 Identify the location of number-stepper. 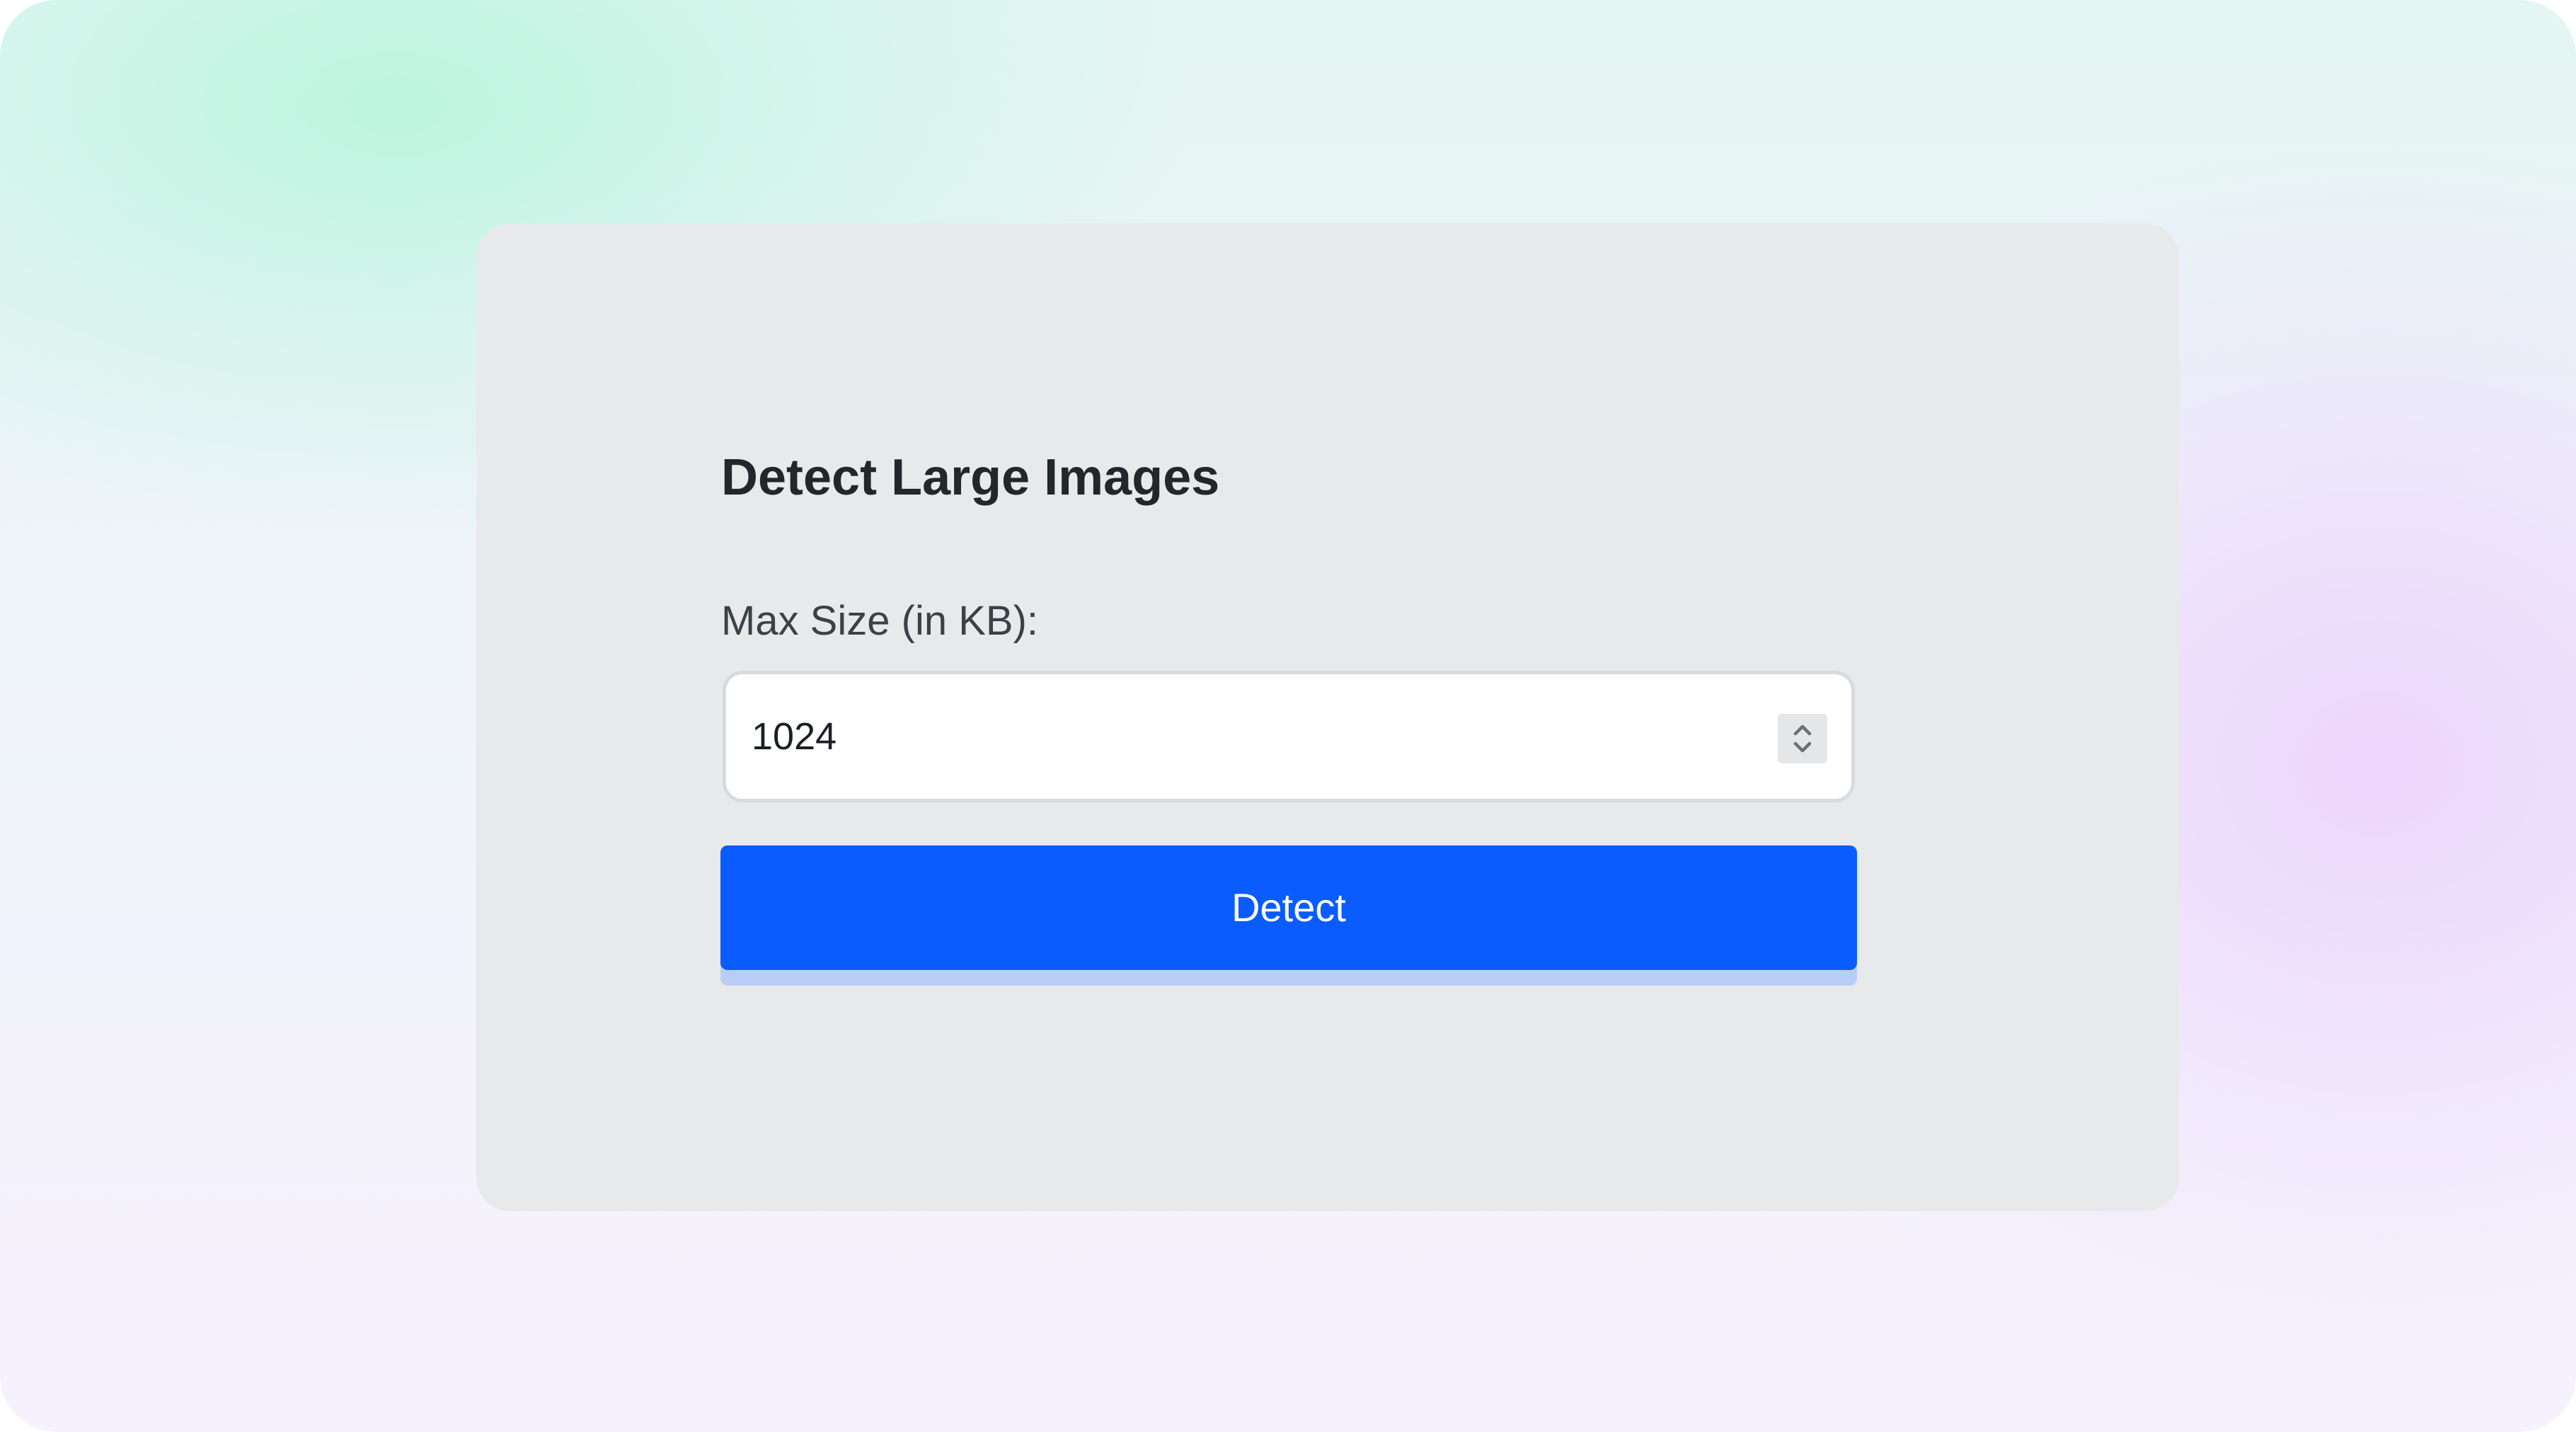
(1803, 738).